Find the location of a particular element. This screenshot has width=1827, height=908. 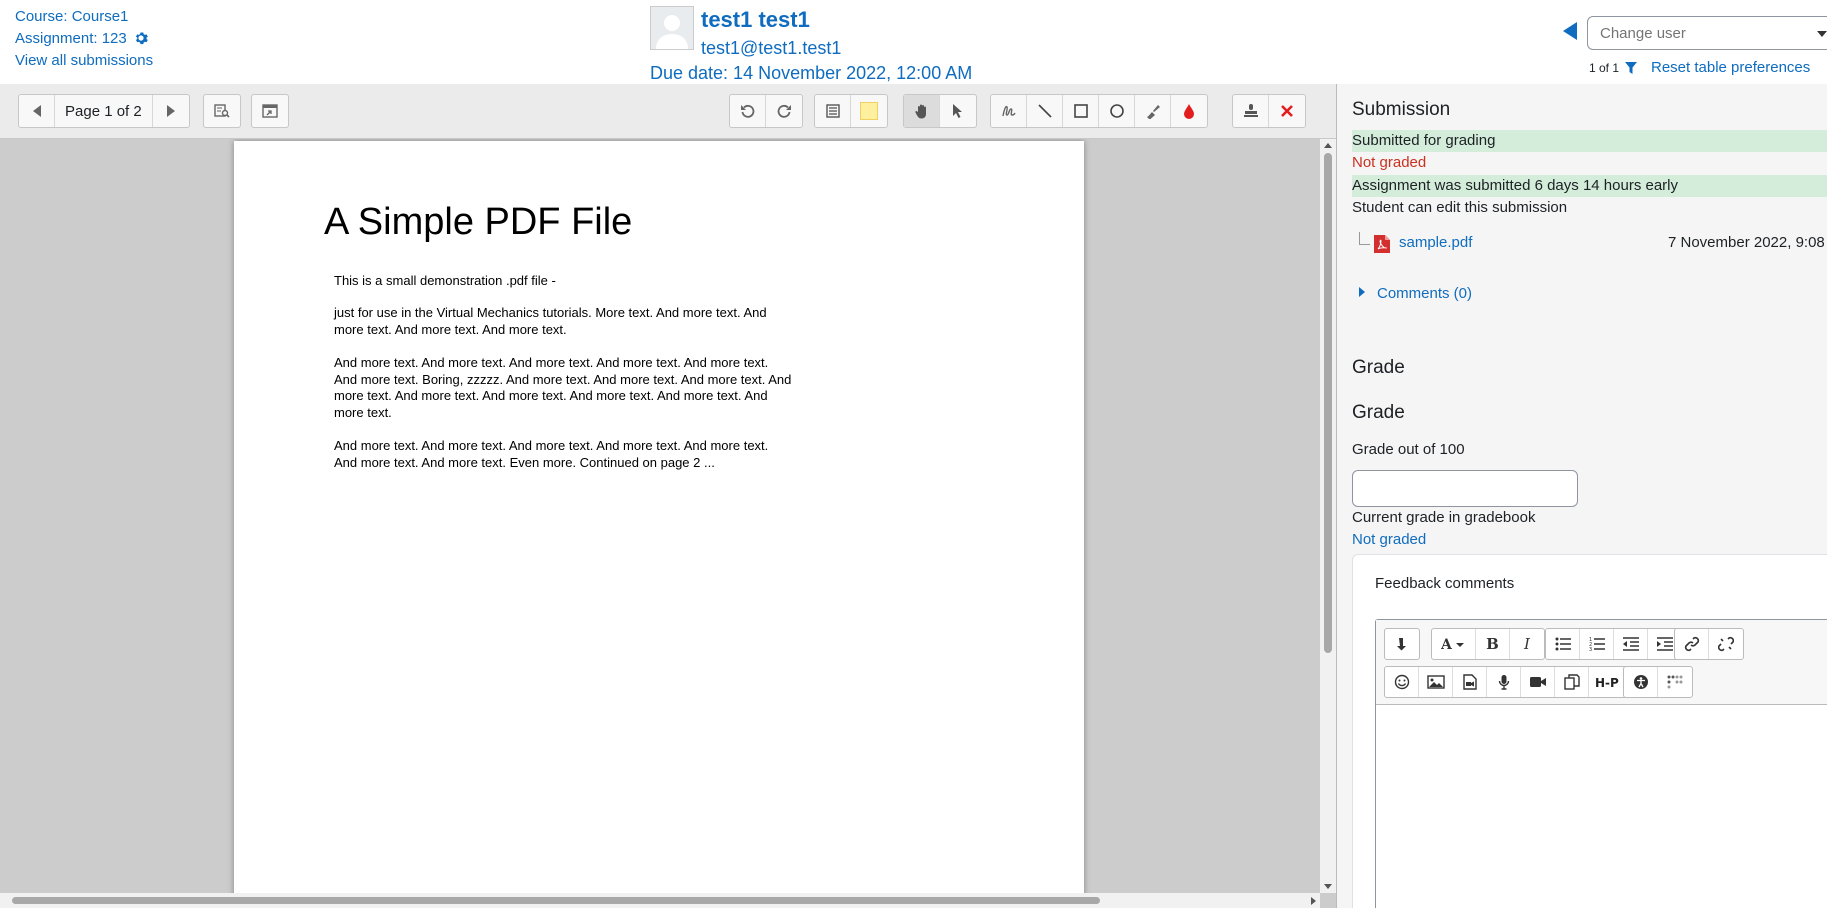

toolbar-toggle-icon is located at coordinates (1402, 644).